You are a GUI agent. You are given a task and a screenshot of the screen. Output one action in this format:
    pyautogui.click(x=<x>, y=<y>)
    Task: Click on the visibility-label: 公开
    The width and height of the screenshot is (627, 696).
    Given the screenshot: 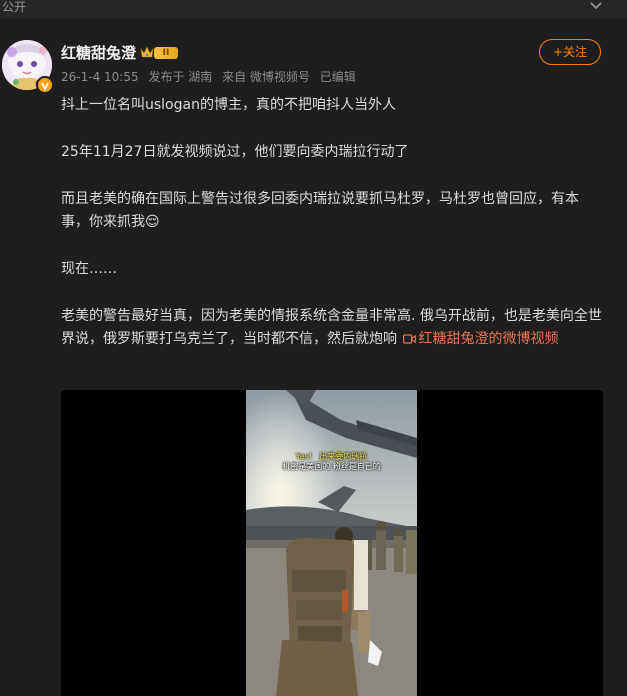 What is the action you would take?
    pyautogui.click(x=14, y=7)
    